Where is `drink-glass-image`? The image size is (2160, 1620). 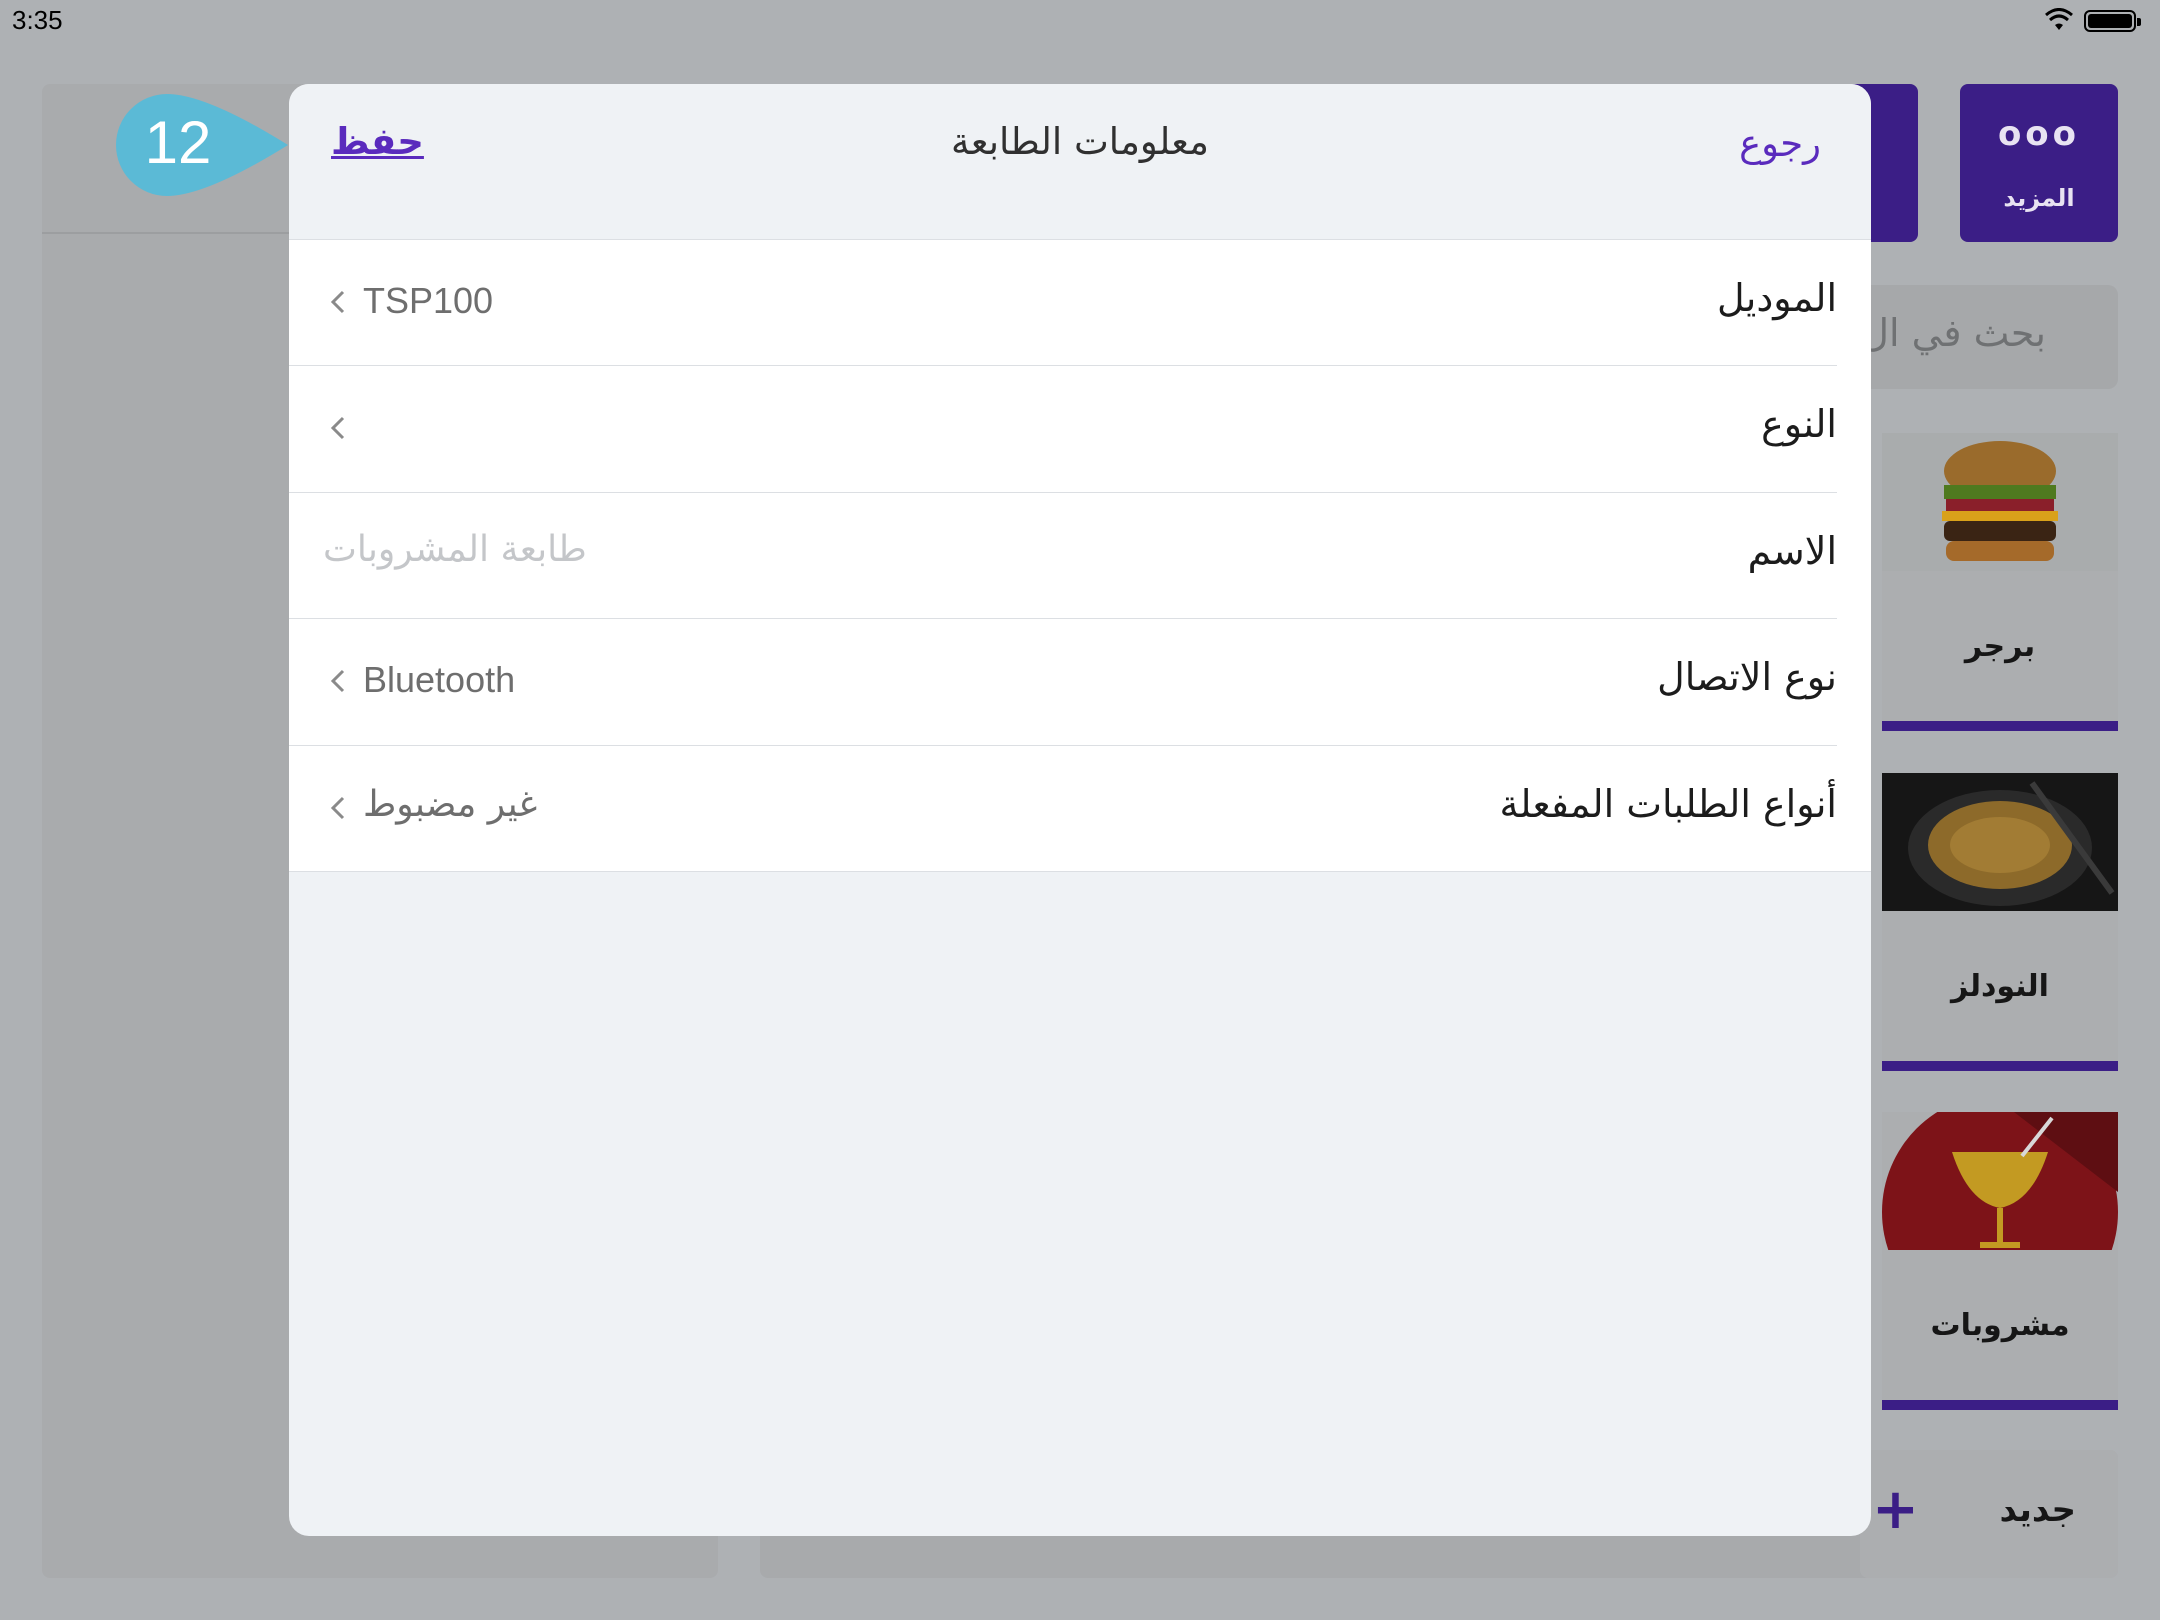
drink-glass-image is located at coordinates (2000, 1181).